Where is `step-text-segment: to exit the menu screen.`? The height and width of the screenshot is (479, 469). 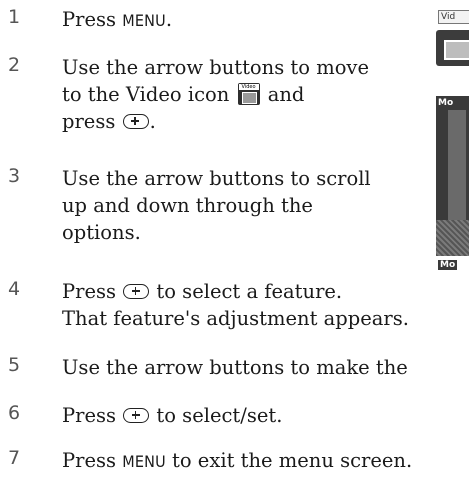
step-text-segment: to exit the menu screen. is located at coordinates (292, 460).